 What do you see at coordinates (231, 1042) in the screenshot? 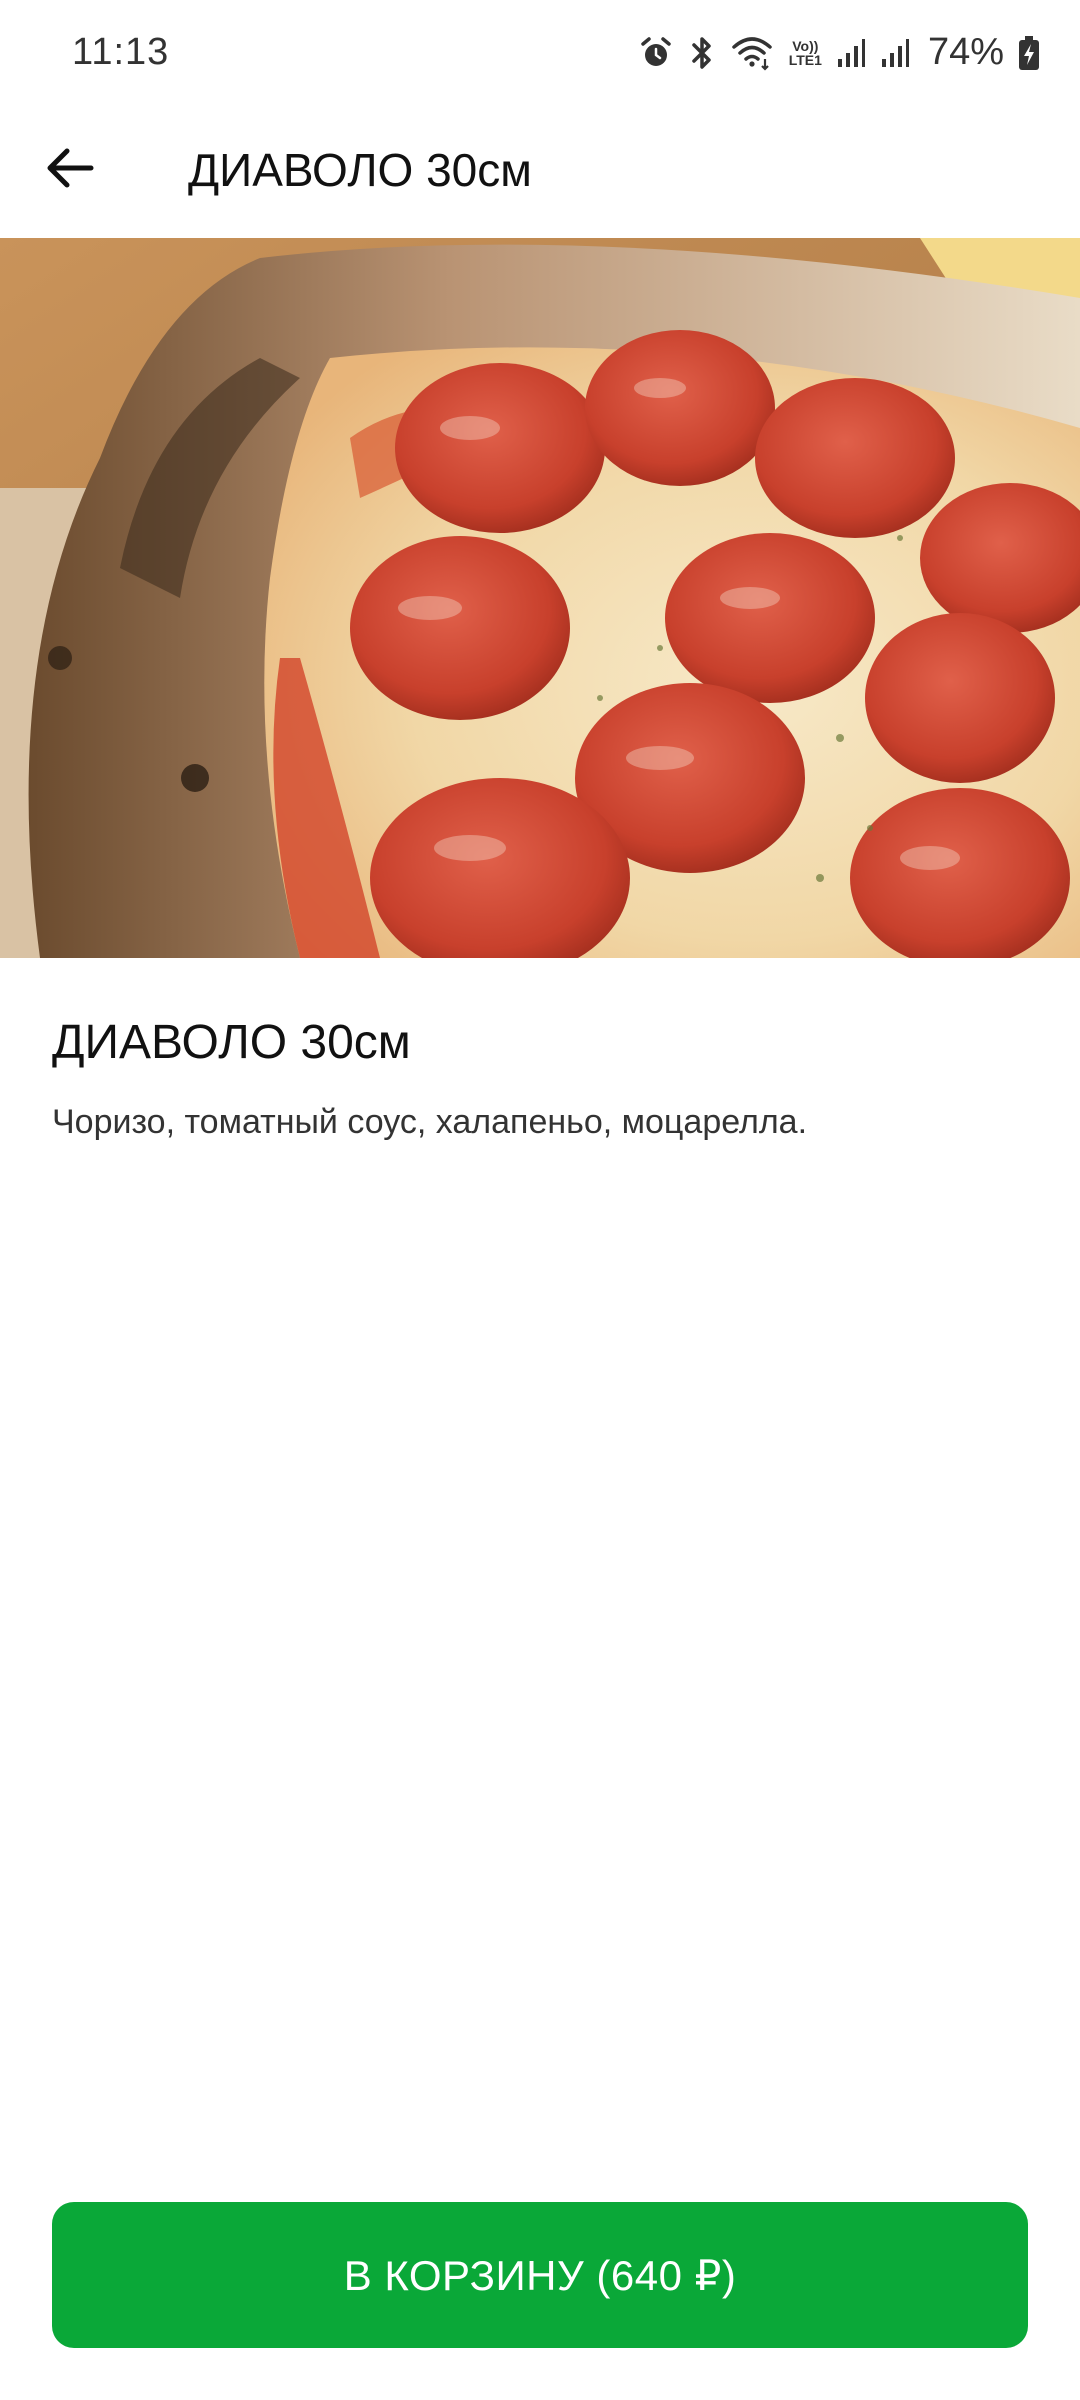
I see `product-name: ДИАВОЛО 30см` at bounding box center [231, 1042].